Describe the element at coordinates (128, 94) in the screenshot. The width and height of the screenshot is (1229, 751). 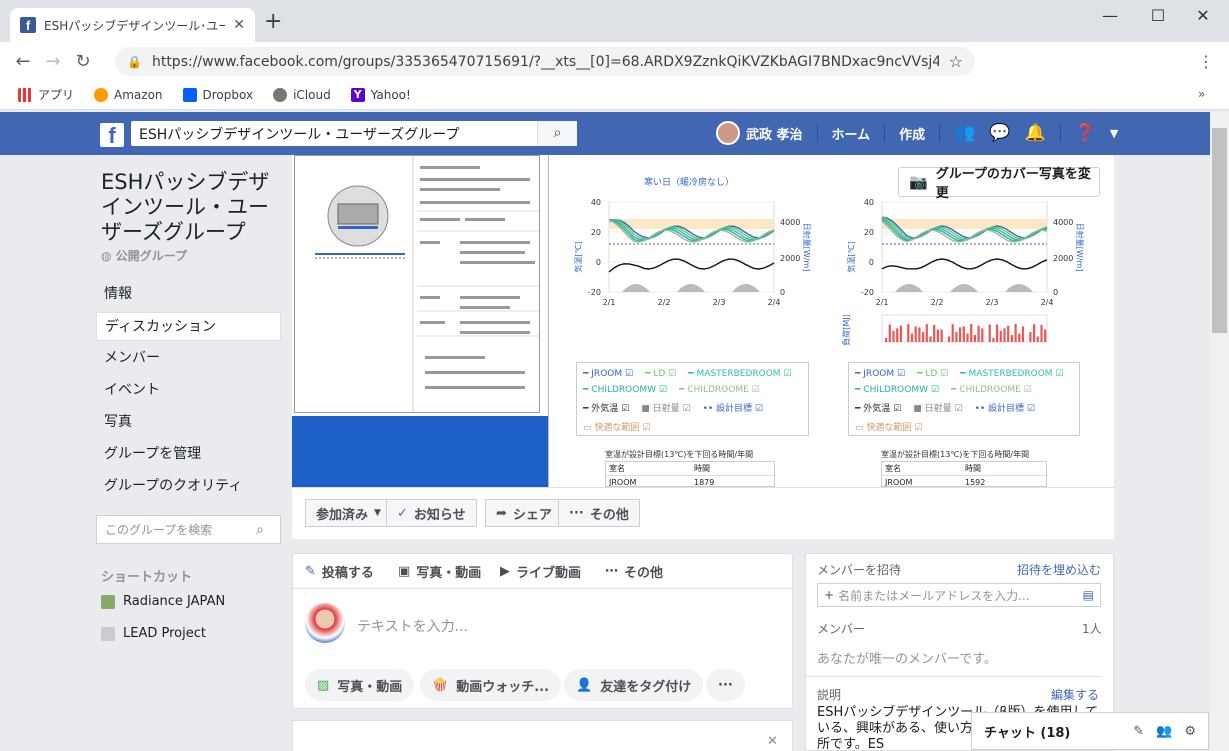
I see `bookmark-amazon: Amazon` at that location.